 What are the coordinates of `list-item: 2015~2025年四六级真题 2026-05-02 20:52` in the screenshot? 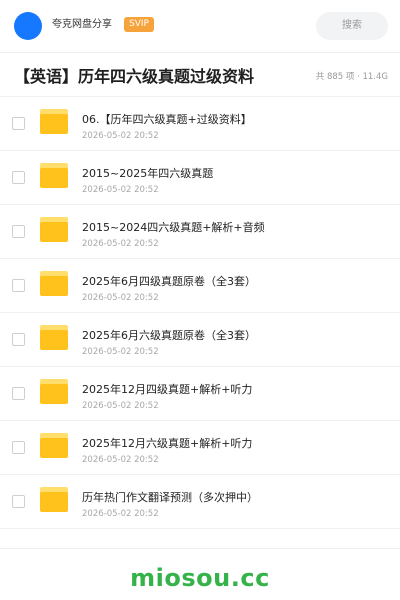 It's located at (200, 178).